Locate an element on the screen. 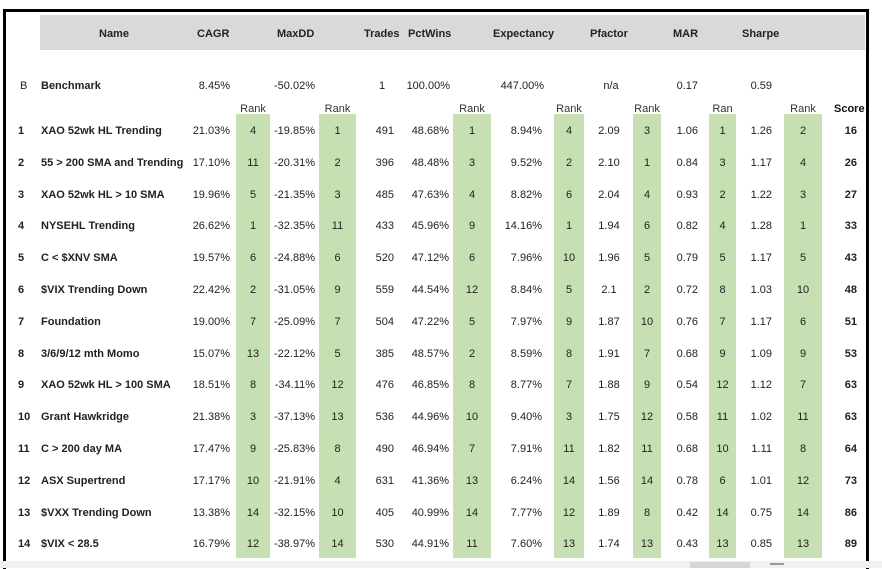 This screenshot has height=569, width=882. rank-label-mar: Ran is located at coordinates (722, 109).